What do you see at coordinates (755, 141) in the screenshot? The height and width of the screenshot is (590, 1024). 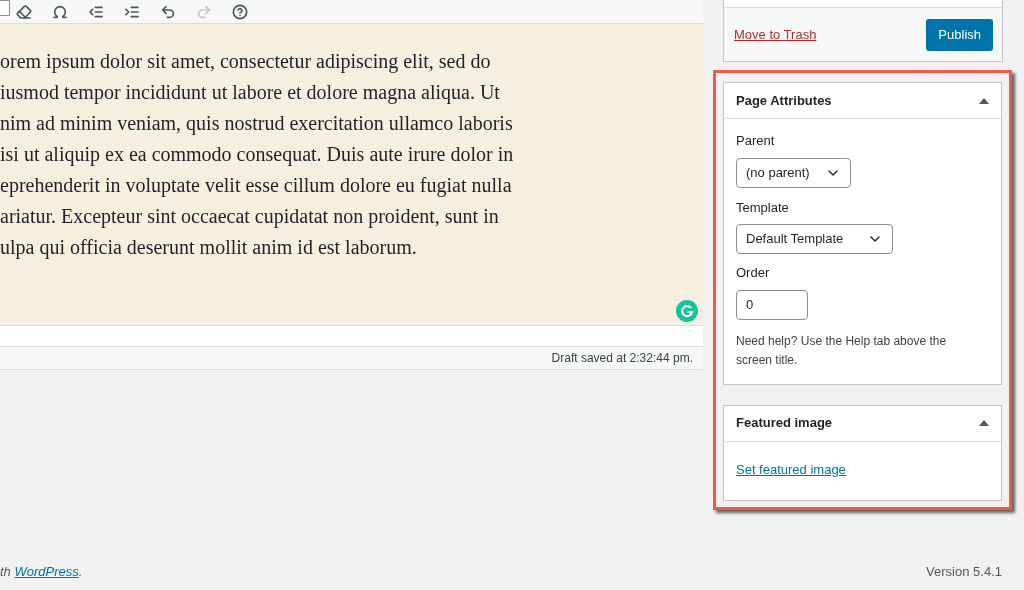 I see `field-label: Parent` at bounding box center [755, 141].